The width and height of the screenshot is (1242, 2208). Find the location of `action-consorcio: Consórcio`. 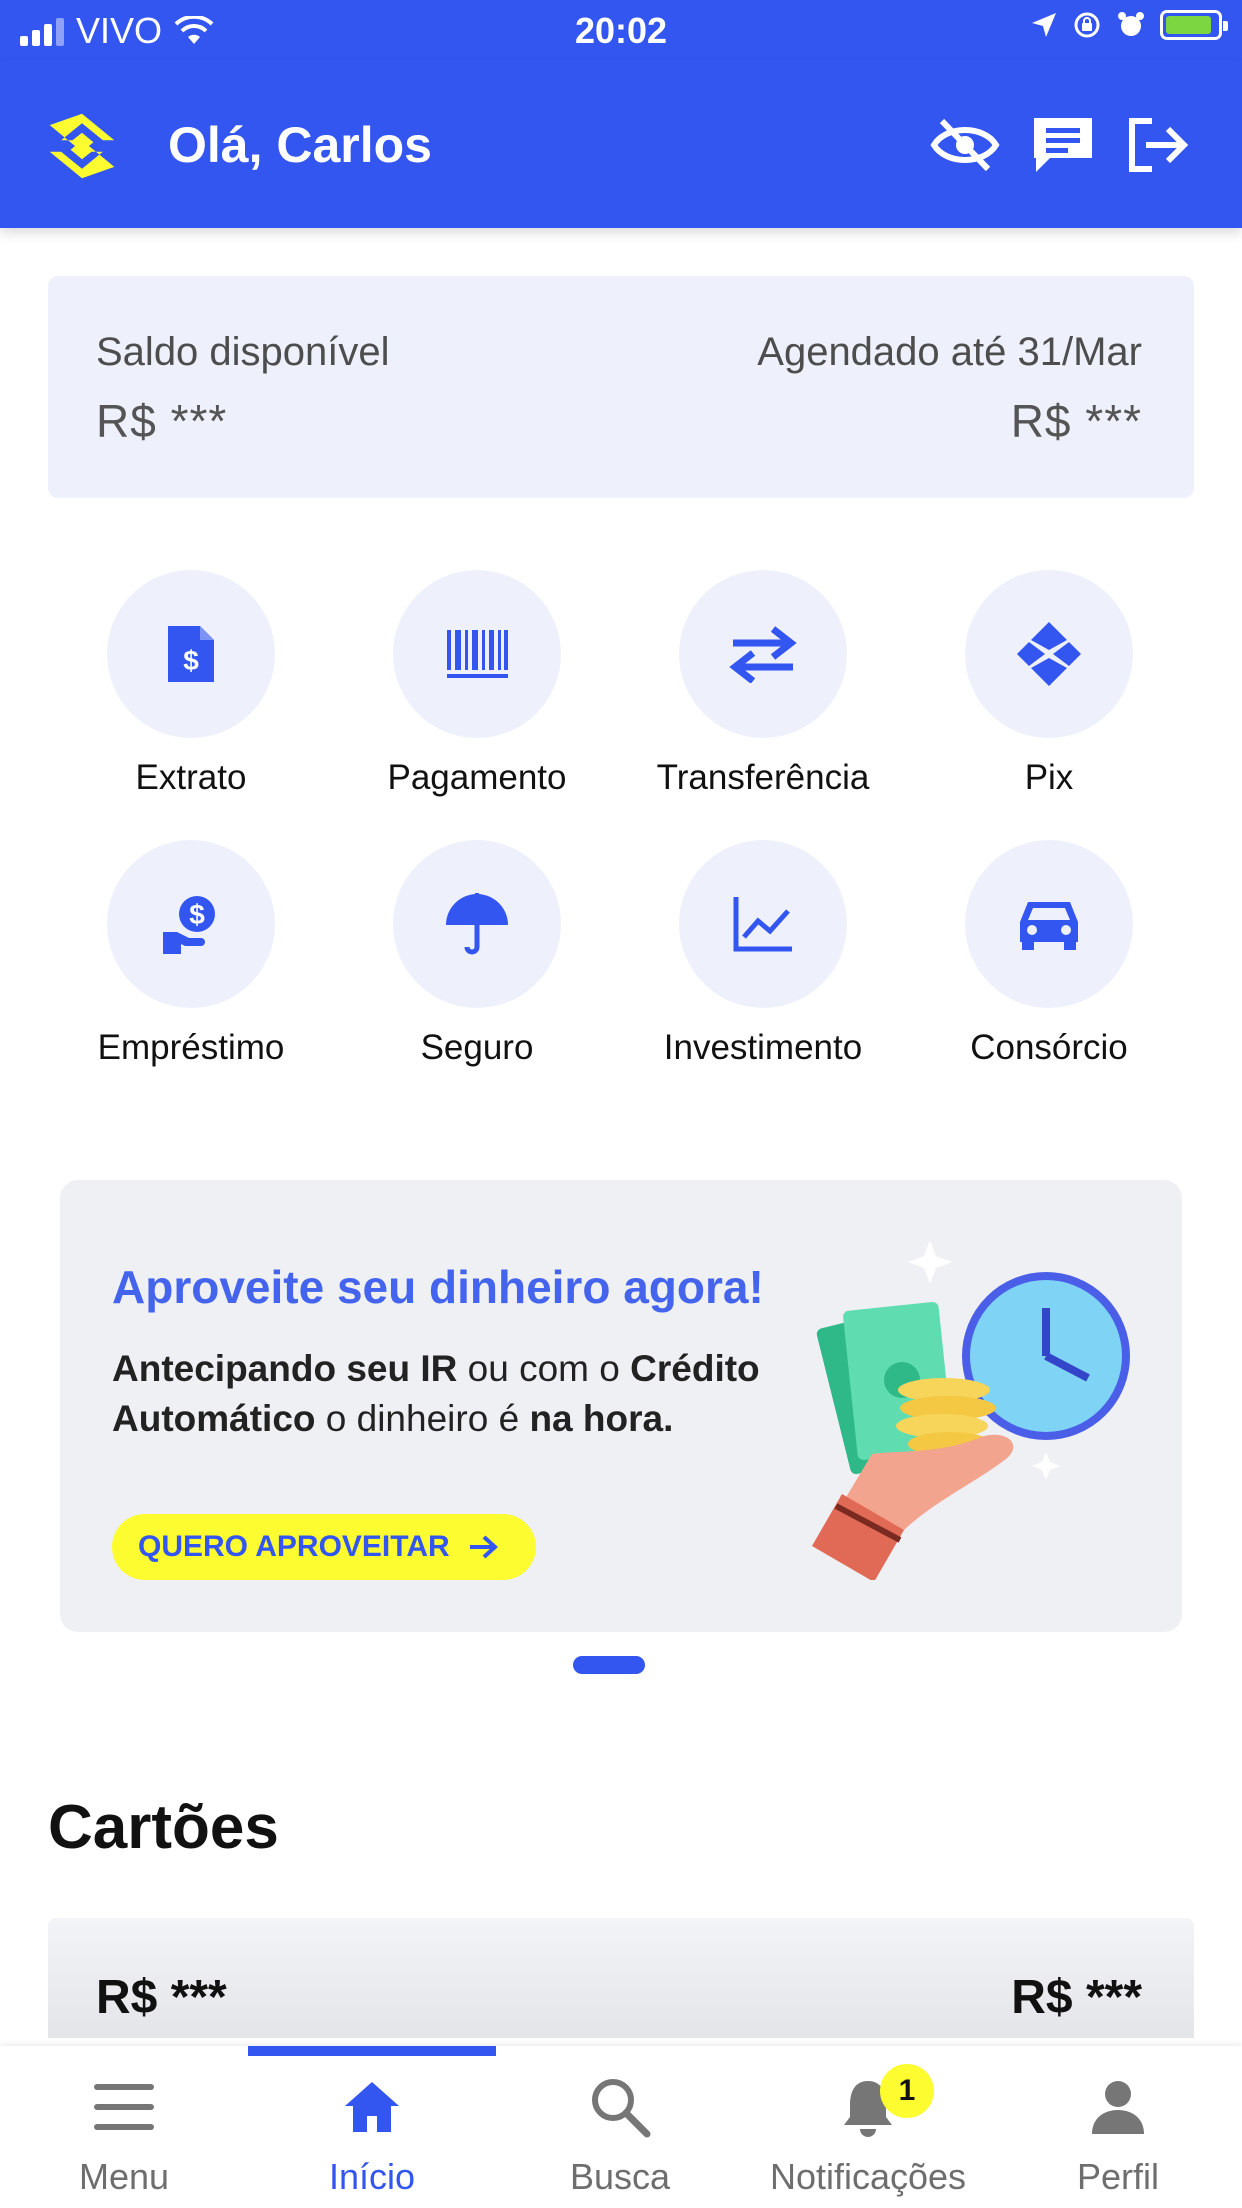

action-consorcio: Consórcio is located at coordinates (1049, 954).